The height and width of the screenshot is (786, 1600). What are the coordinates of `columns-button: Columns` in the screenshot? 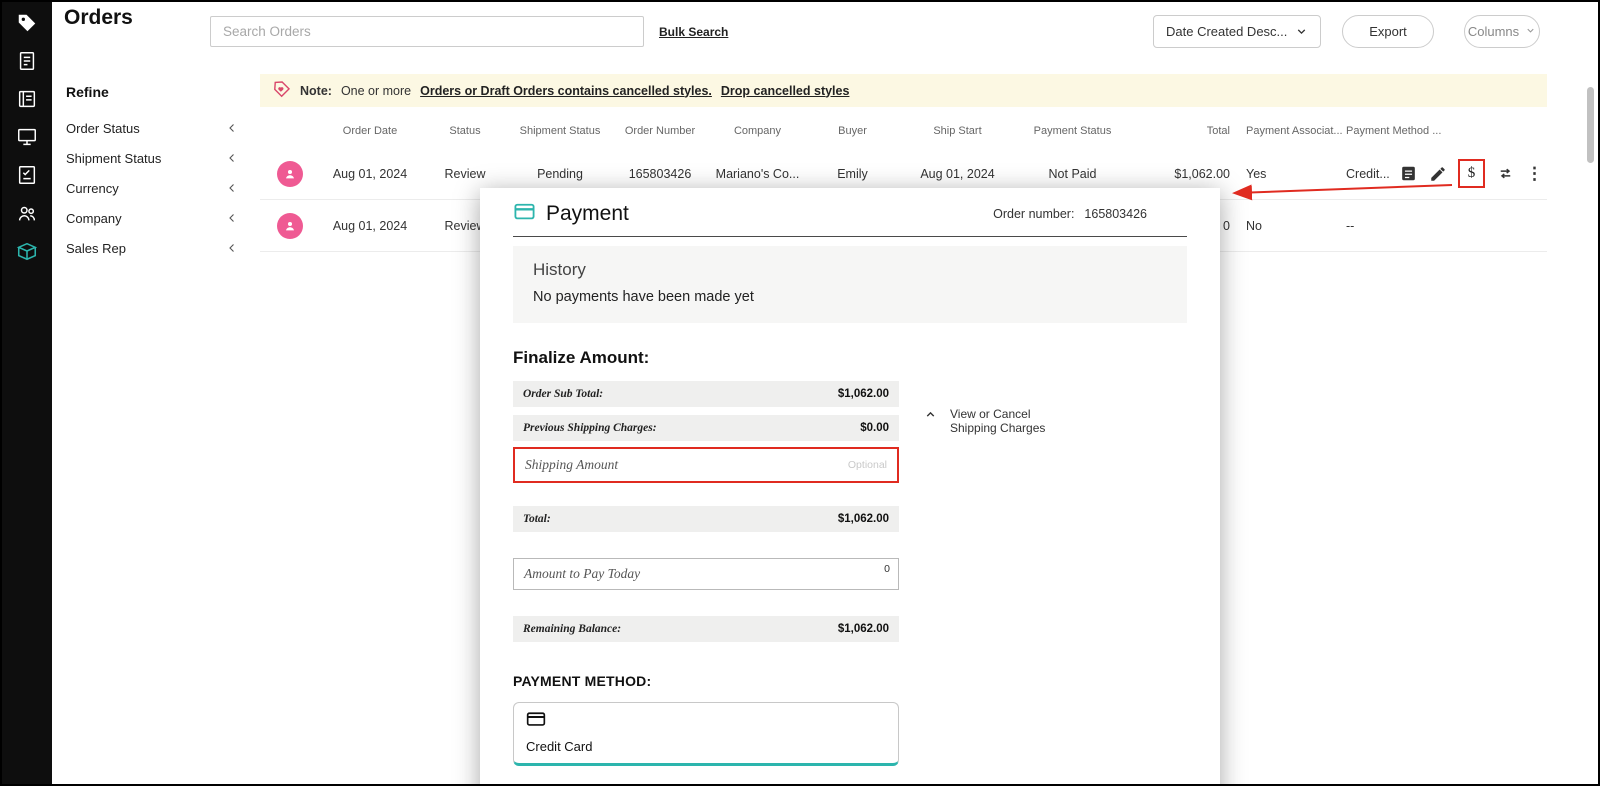 It's located at (1502, 31).